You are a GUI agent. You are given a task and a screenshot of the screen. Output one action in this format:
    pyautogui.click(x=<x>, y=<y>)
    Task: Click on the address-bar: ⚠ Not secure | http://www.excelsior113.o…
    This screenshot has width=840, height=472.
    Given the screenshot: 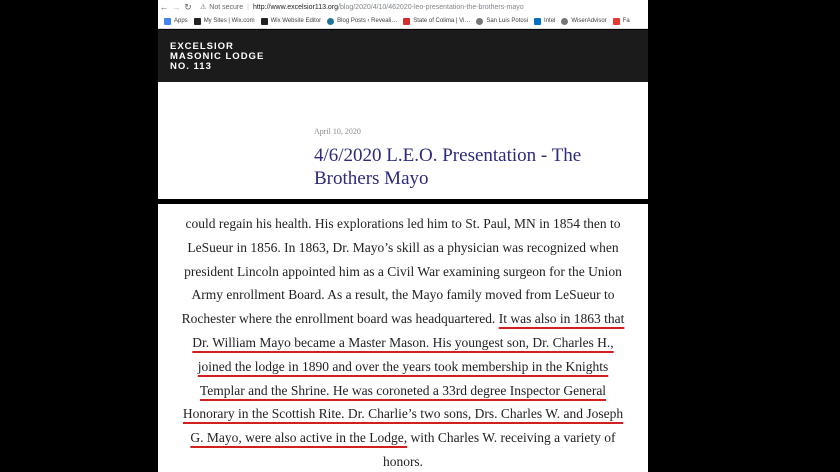 What is the action you would take?
    pyautogui.click(x=362, y=7)
    